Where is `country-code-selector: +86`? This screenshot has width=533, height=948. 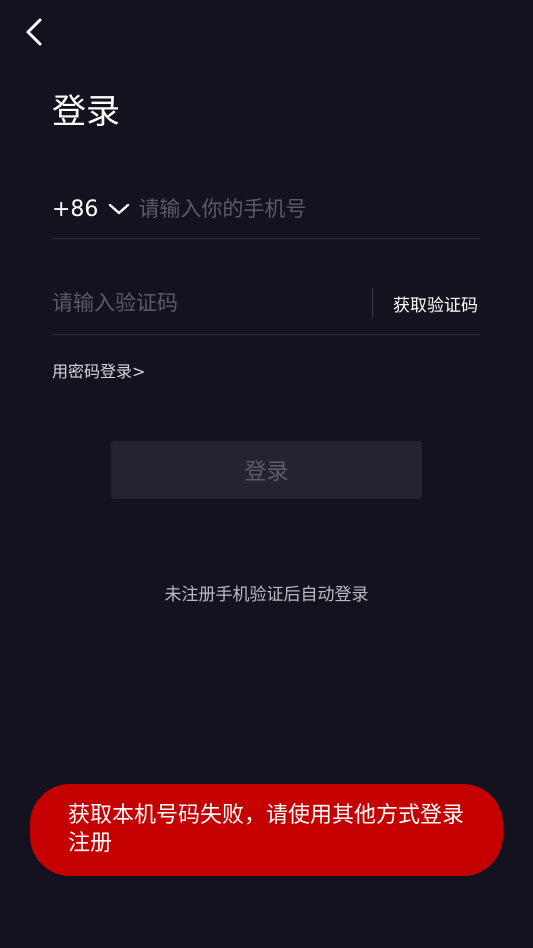
country-code-selector: +86 is located at coordinates (95, 209).